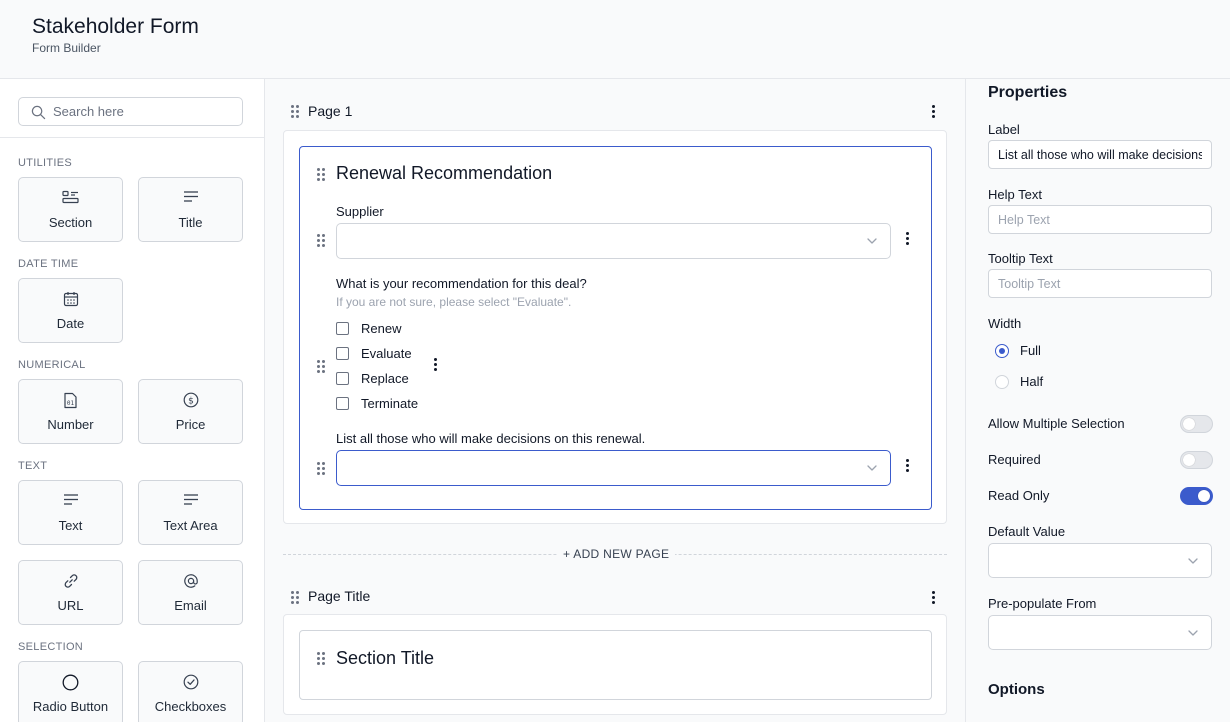  I want to click on checkbox-option-replace: Replace, so click(372, 378).